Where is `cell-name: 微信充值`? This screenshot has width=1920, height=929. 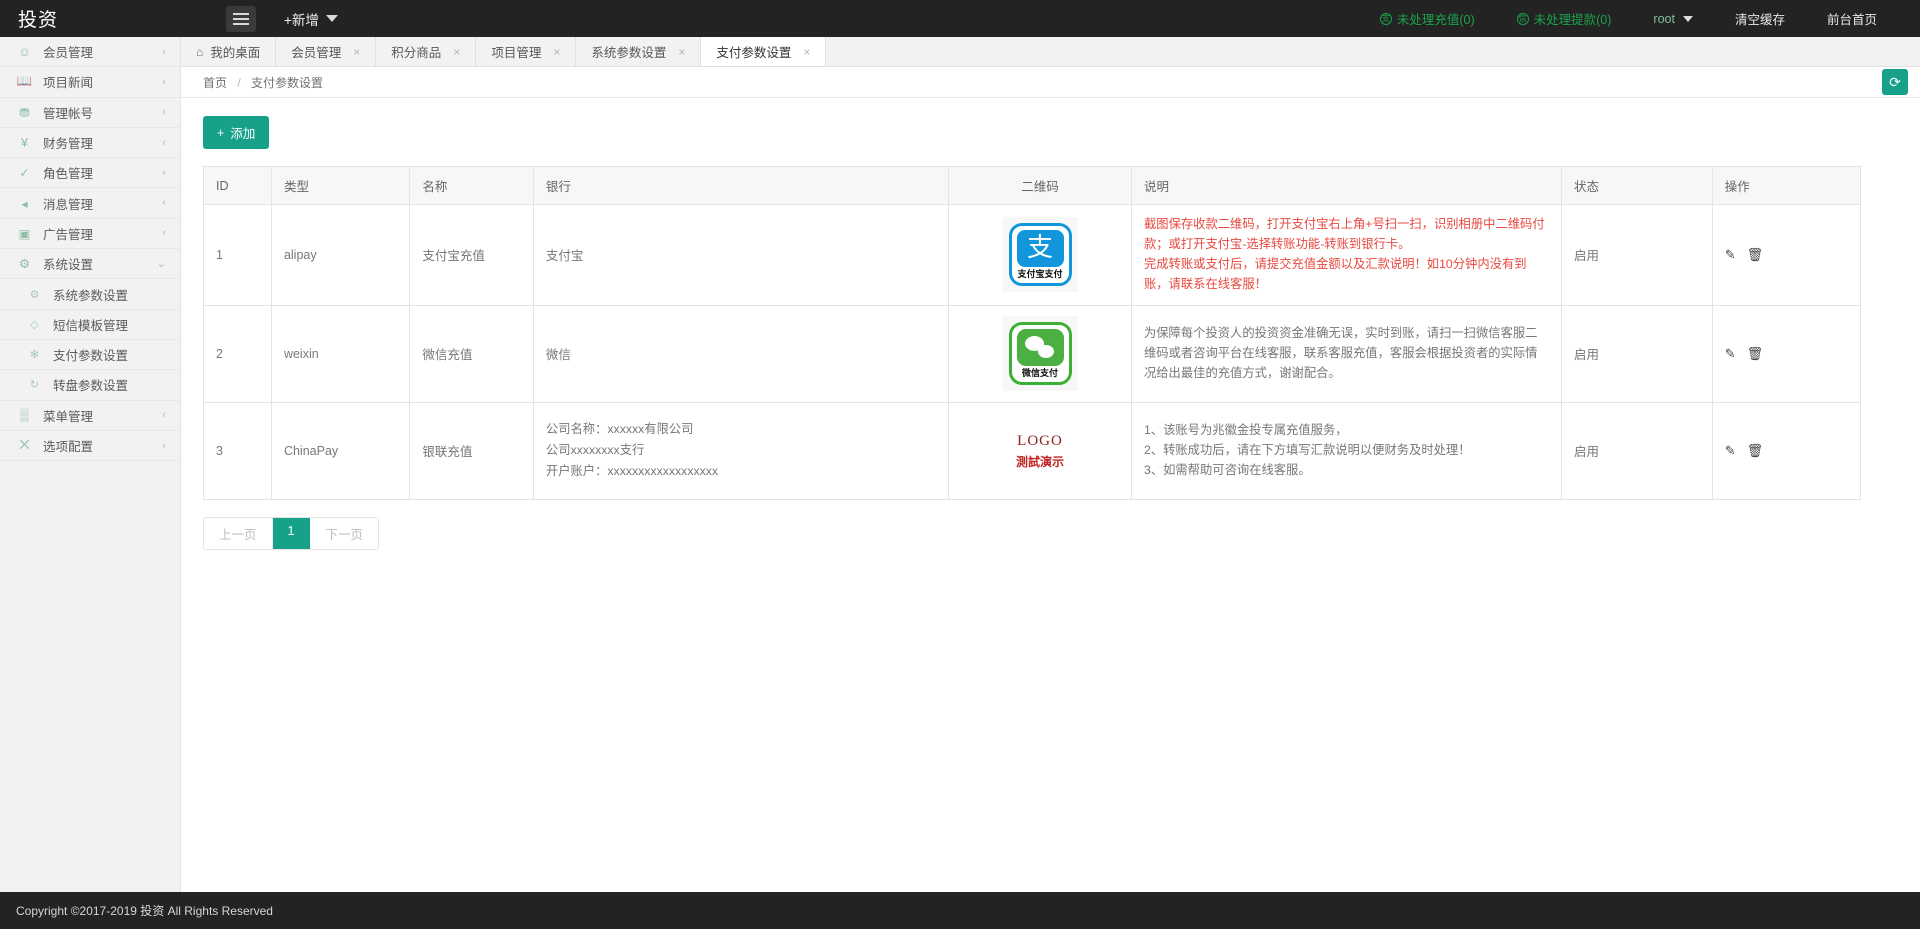 cell-name: 微信充值 is located at coordinates (471, 353).